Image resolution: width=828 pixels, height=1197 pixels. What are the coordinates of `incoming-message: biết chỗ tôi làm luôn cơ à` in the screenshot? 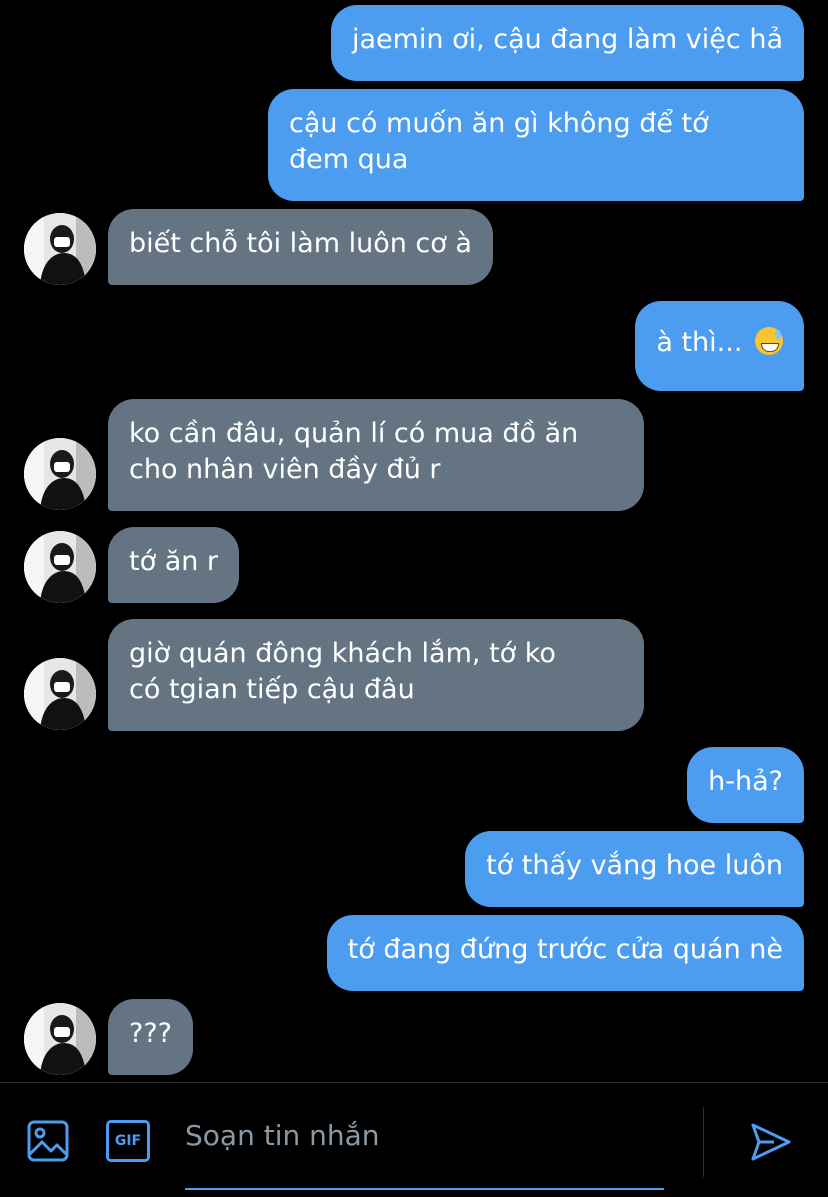 It's located at (300, 247).